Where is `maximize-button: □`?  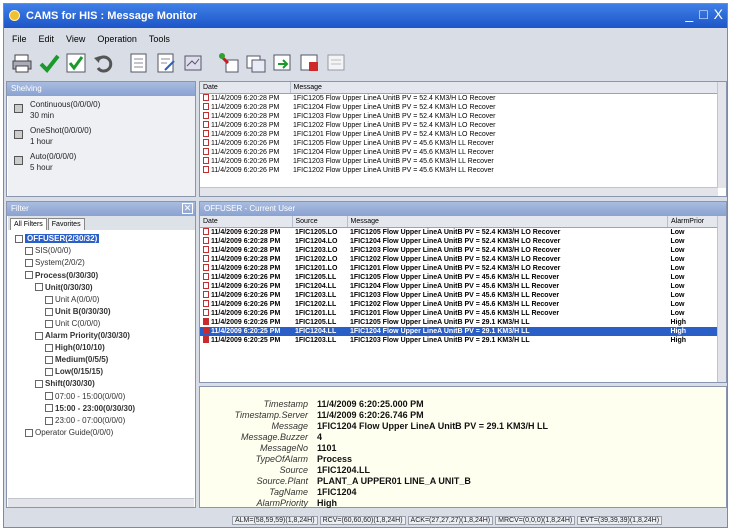
maximize-button: □ is located at coordinates (703, 14).